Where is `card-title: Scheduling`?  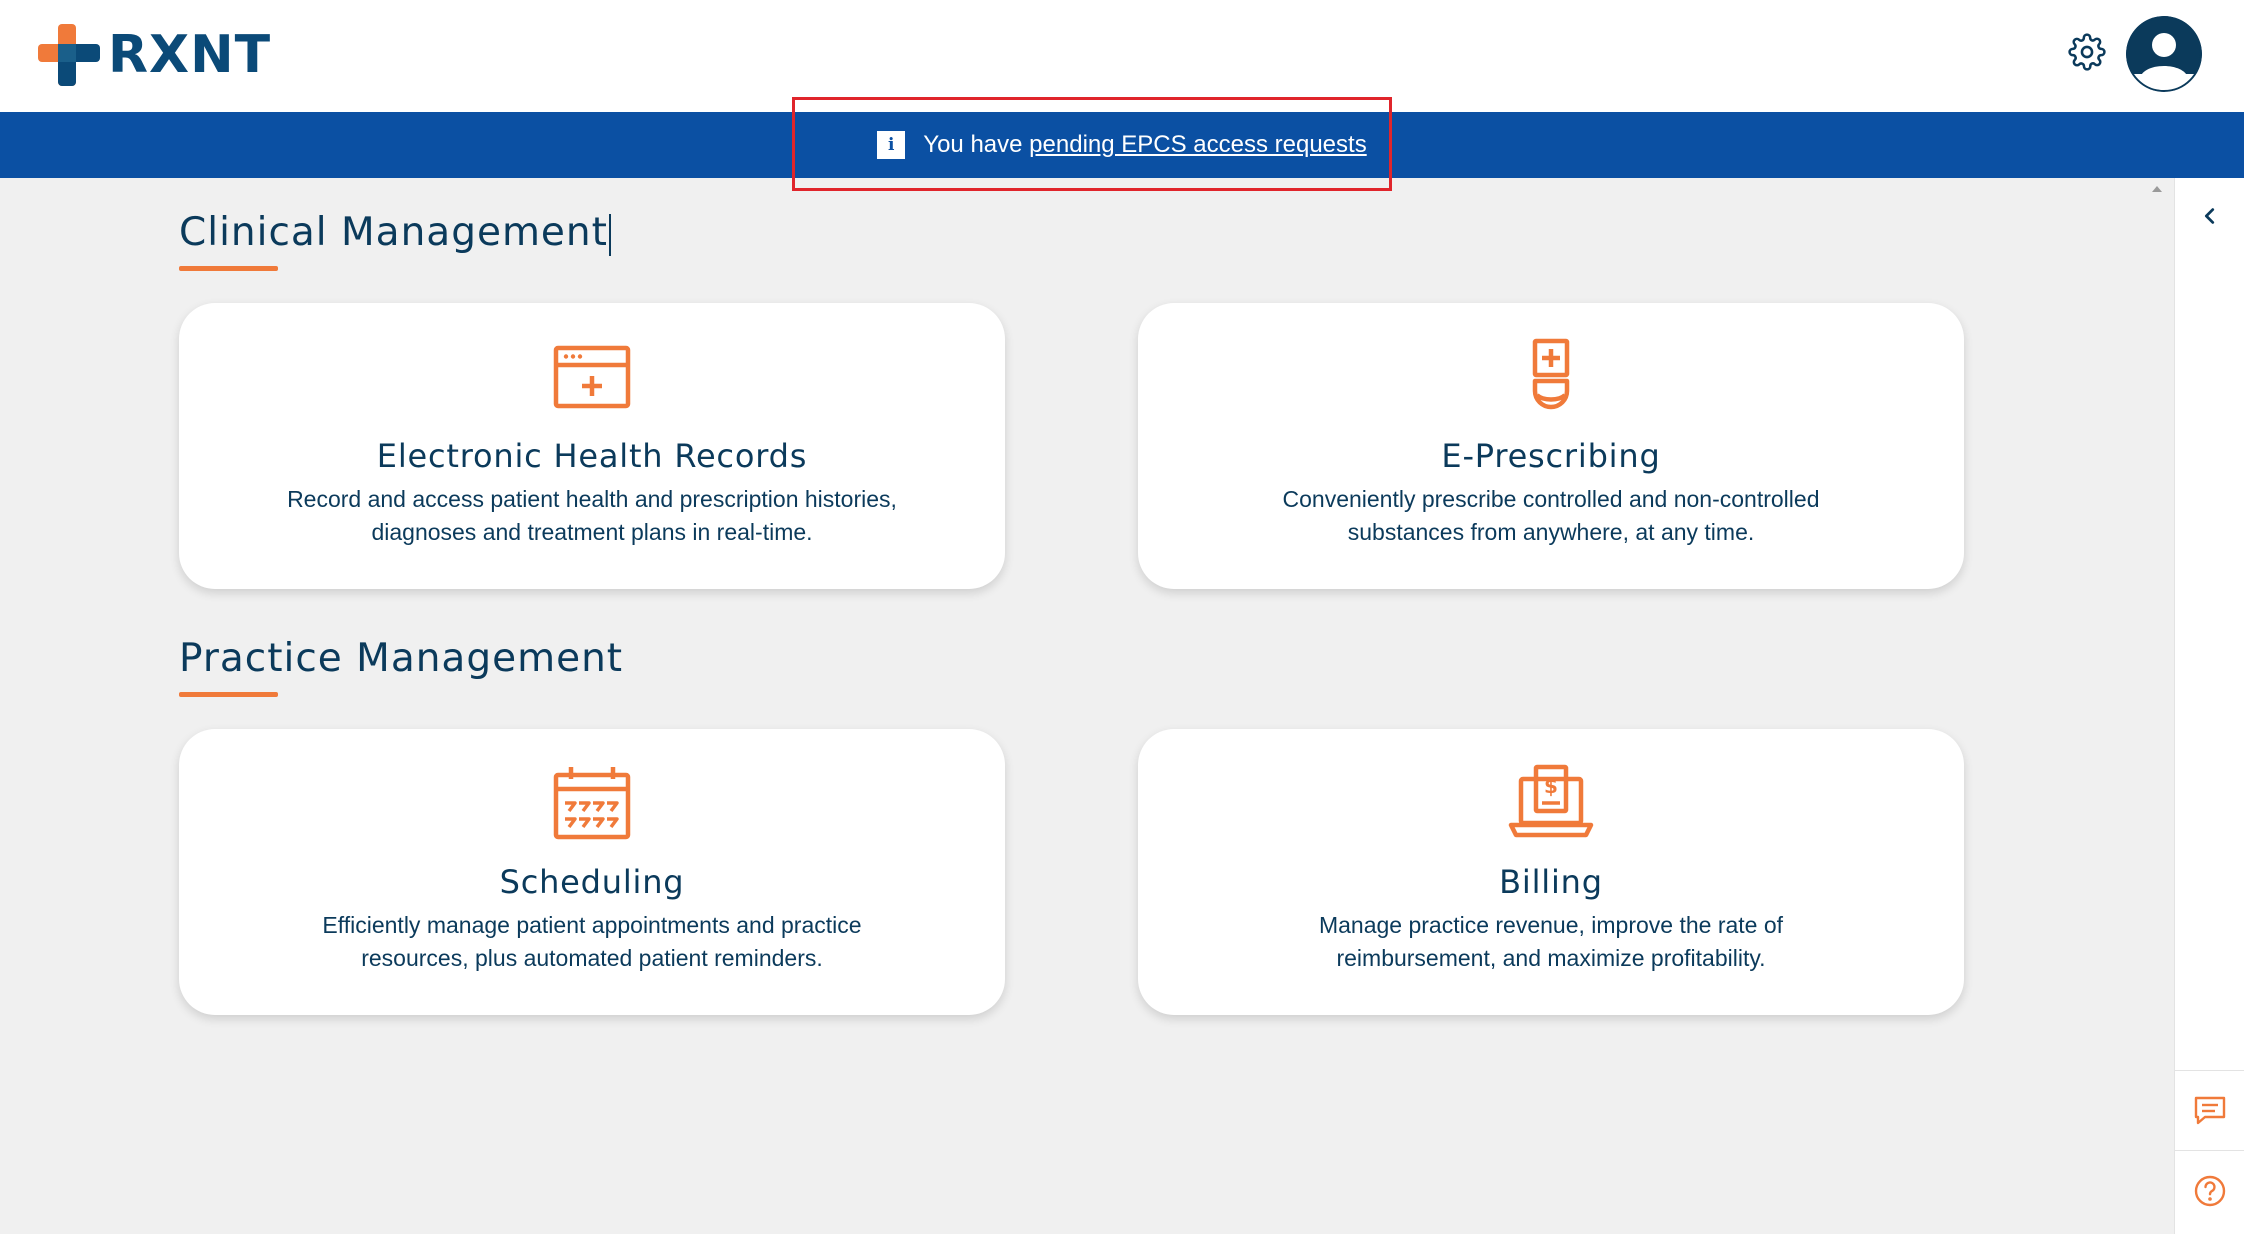 card-title: Scheduling is located at coordinates (592, 882).